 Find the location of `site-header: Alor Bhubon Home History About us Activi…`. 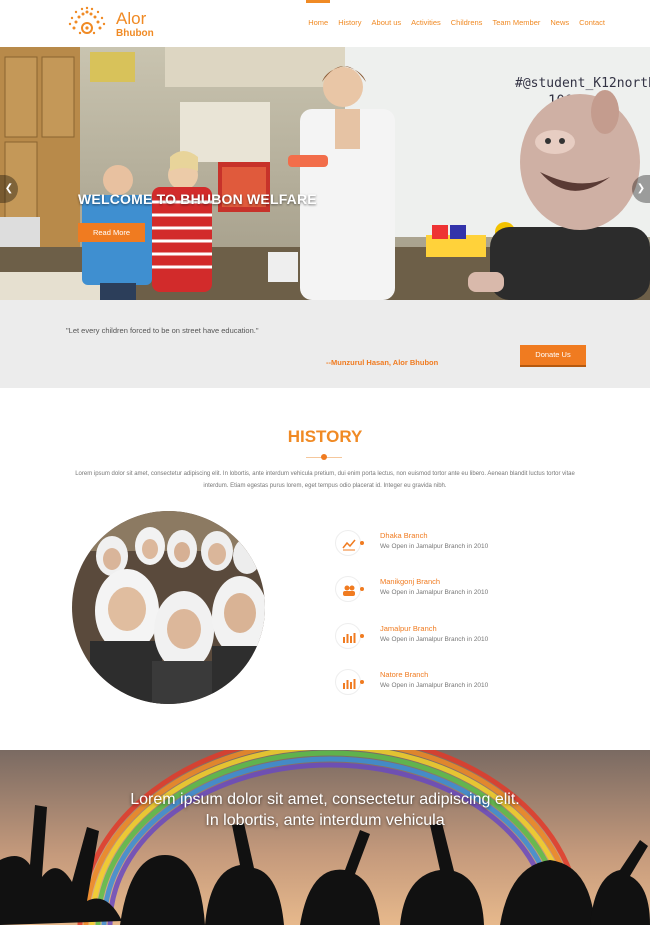

site-header: Alor Bhubon Home History About us Activi… is located at coordinates (325, 23).